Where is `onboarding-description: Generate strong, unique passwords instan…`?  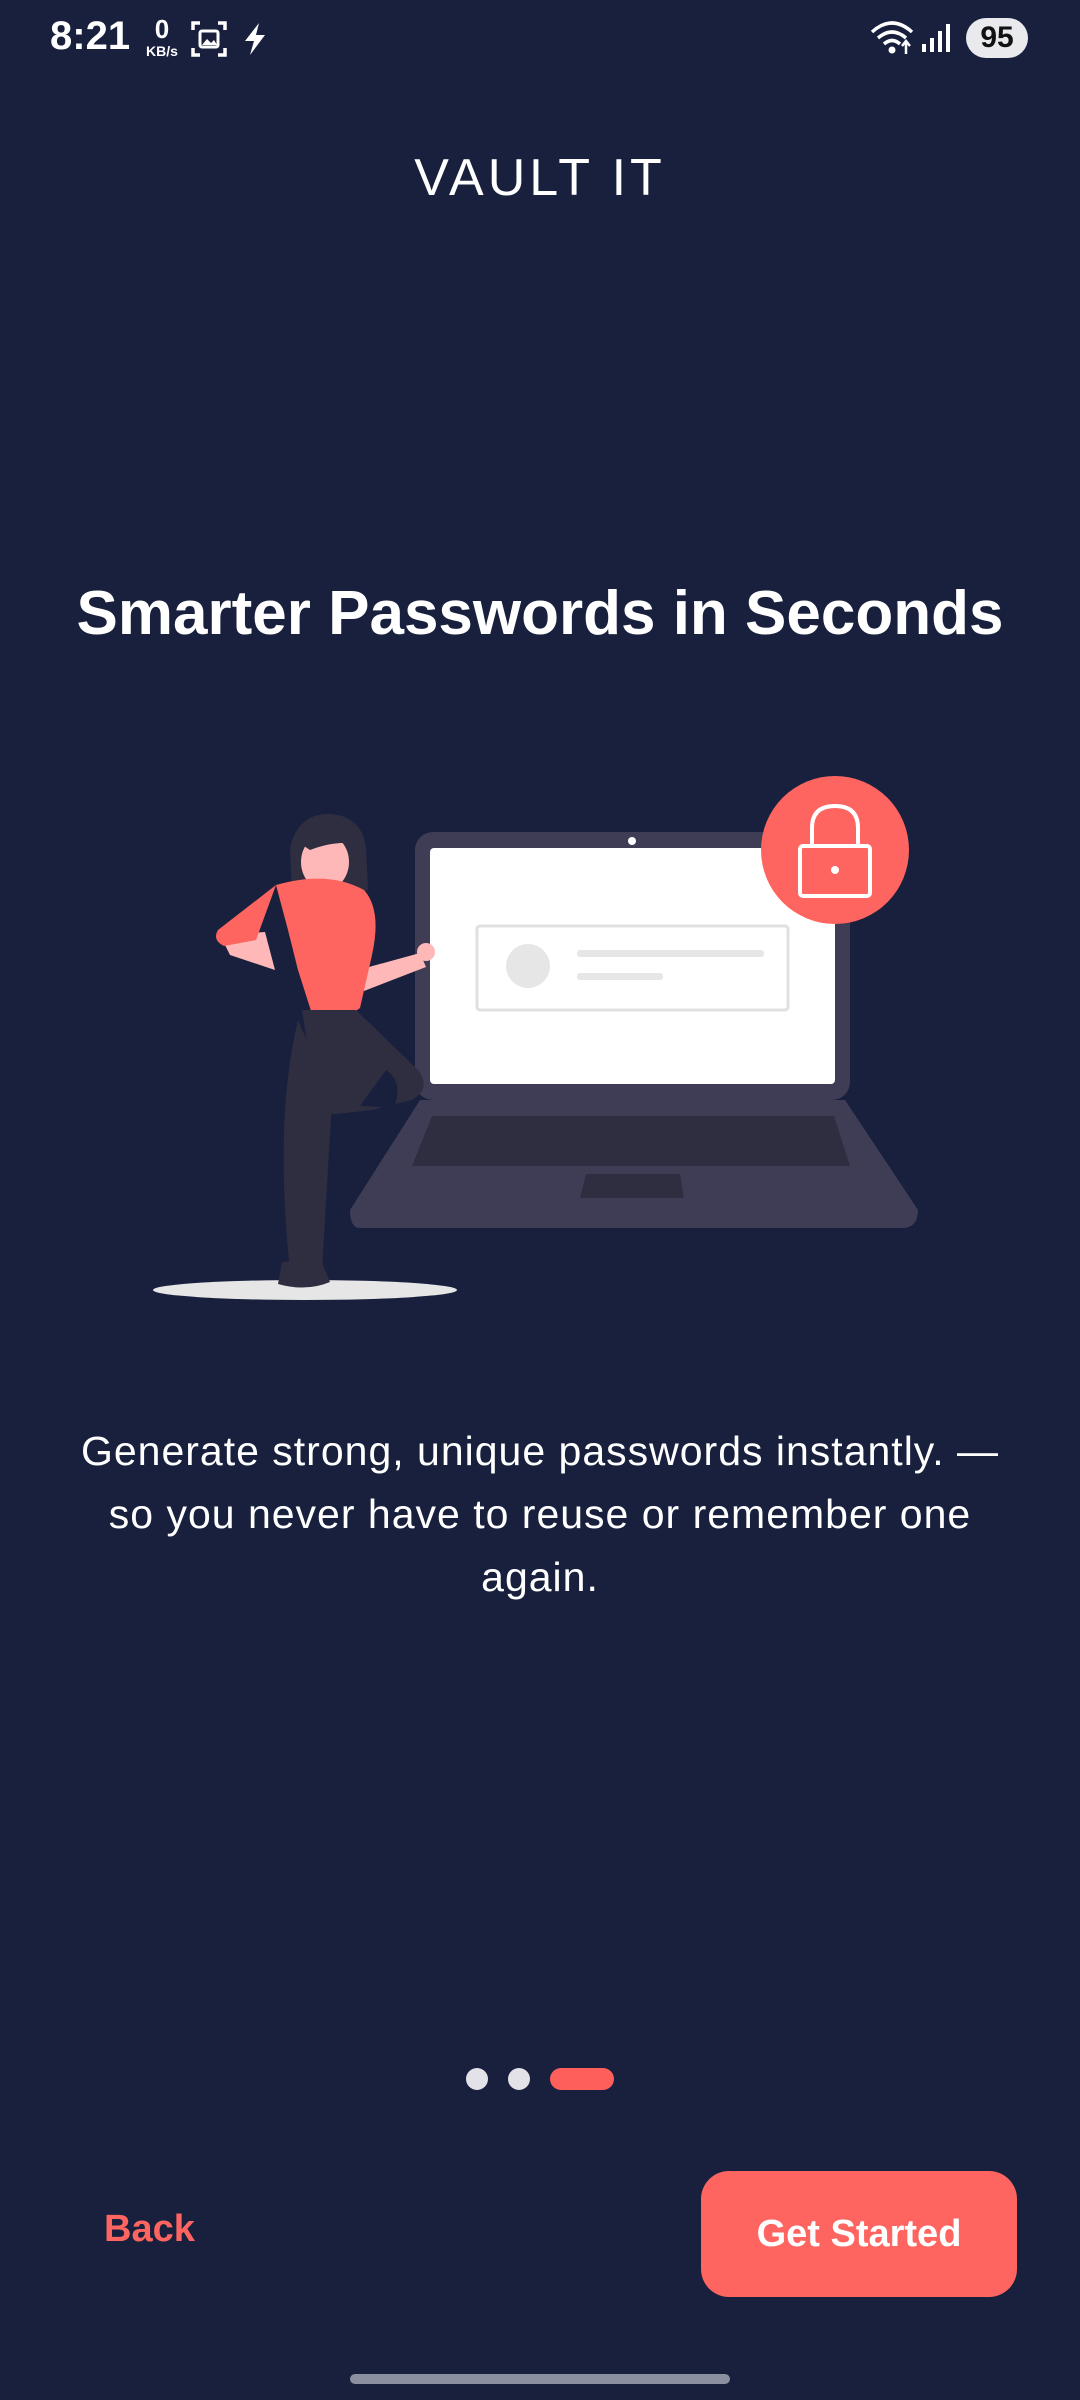
onboarding-description: Generate strong, unique passwords instan… is located at coordinates (540, 1514).